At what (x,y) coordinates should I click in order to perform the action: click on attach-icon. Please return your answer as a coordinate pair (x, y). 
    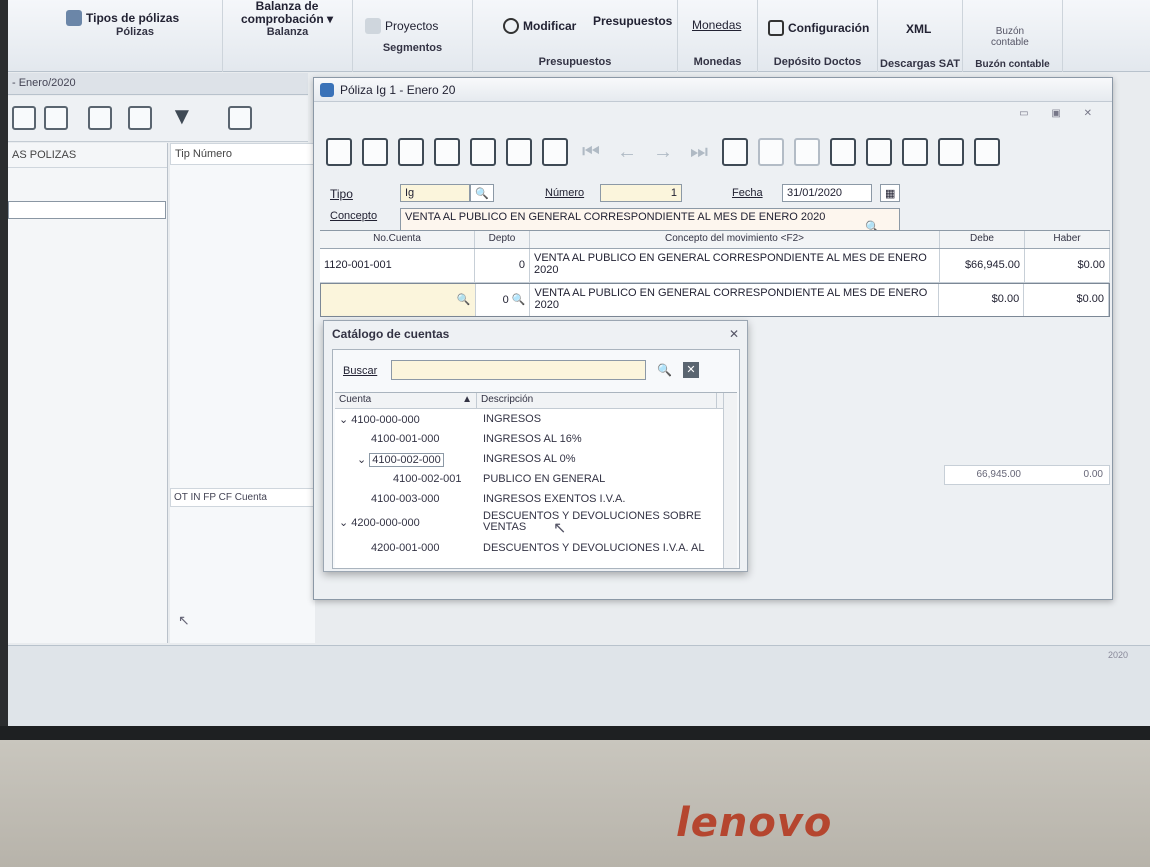
    Looking at the image, I should click on (771, 152).